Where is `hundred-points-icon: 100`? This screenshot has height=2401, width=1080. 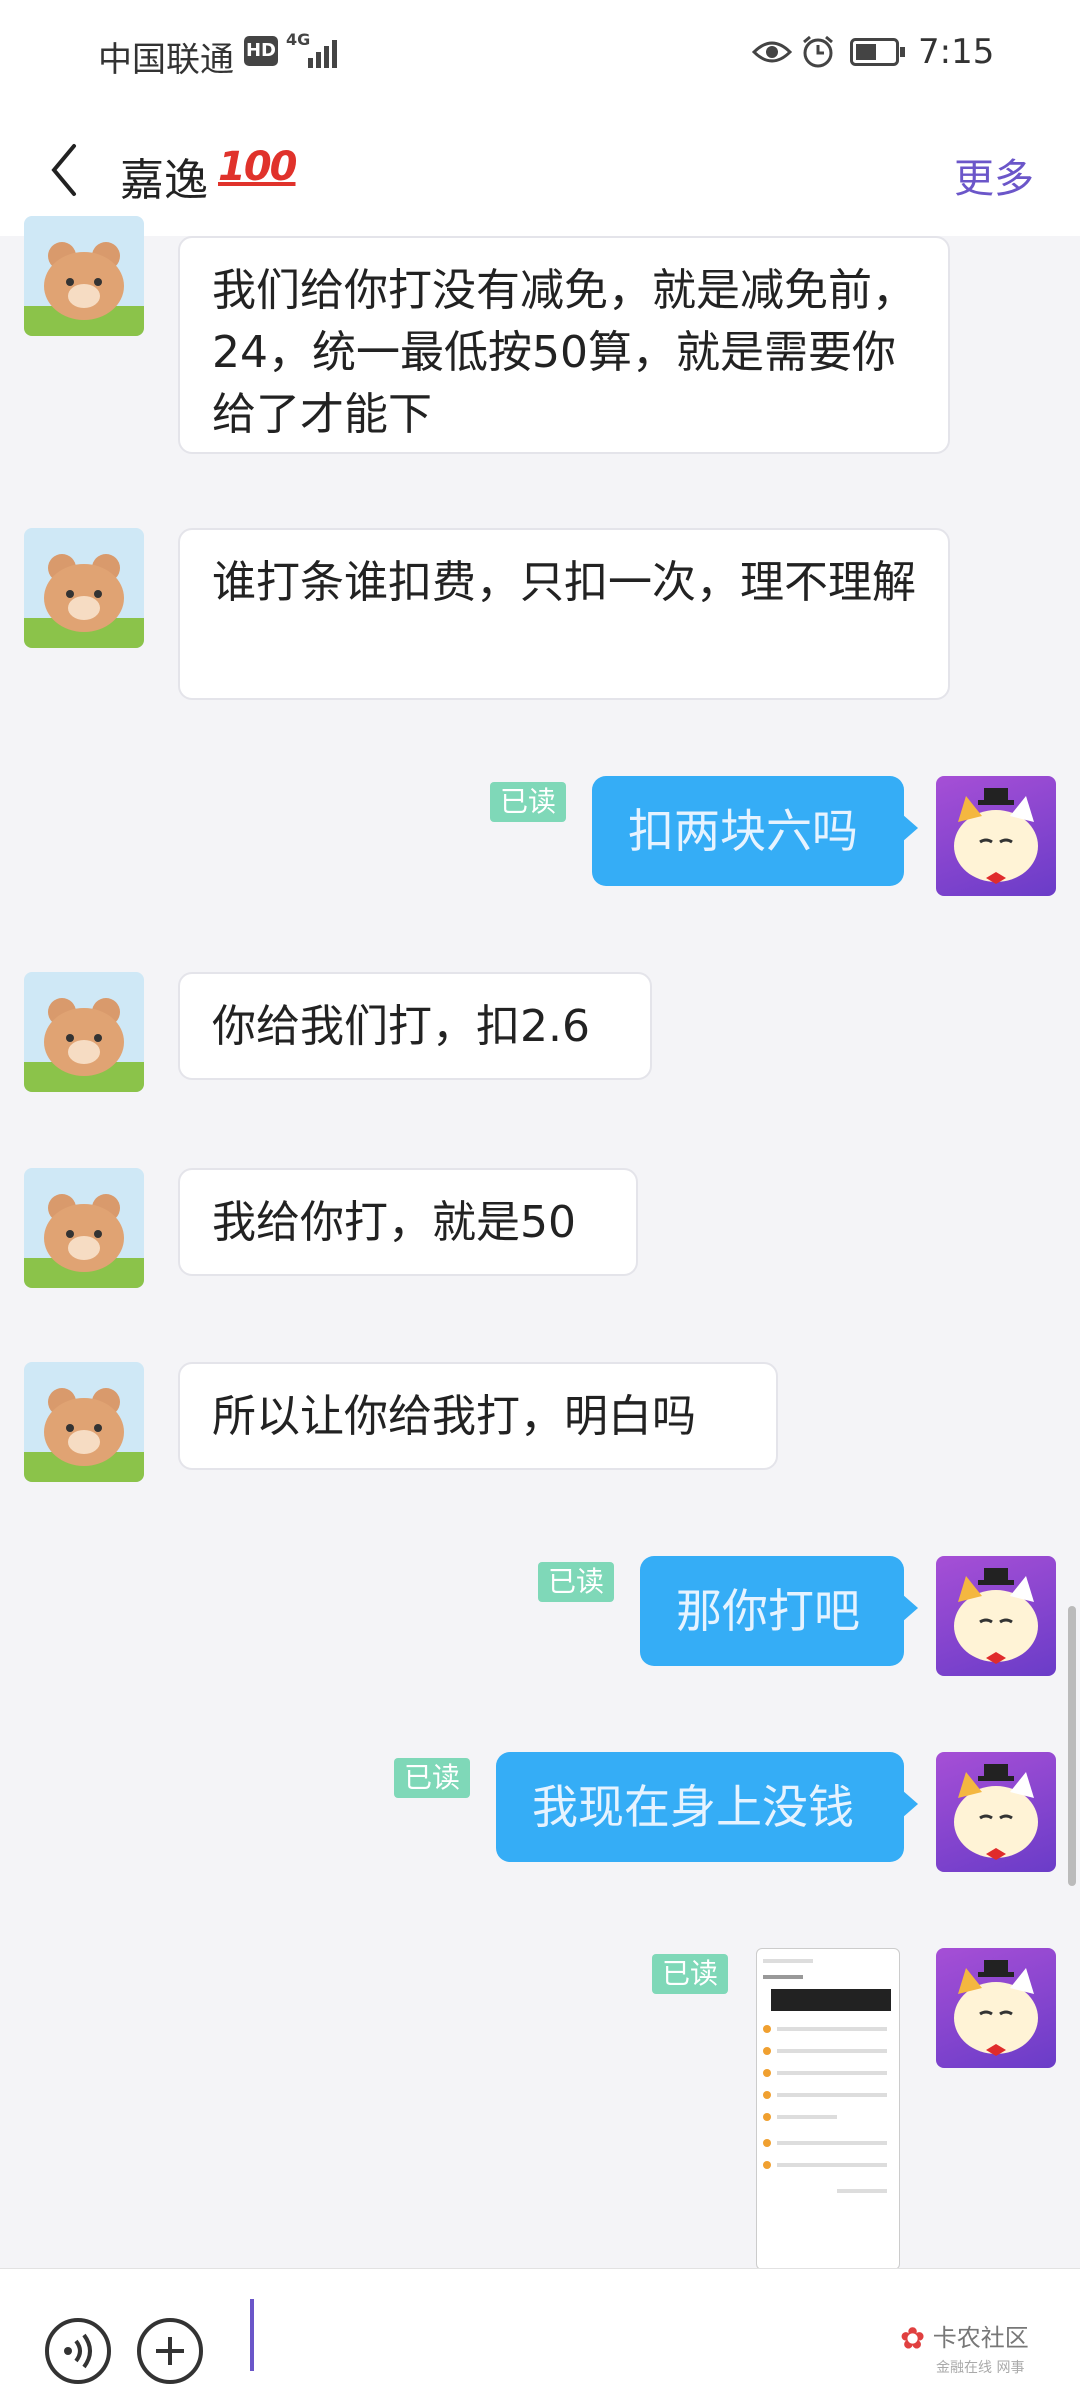
hundred-points-icon: 100 is located at coordinates (257, 167).